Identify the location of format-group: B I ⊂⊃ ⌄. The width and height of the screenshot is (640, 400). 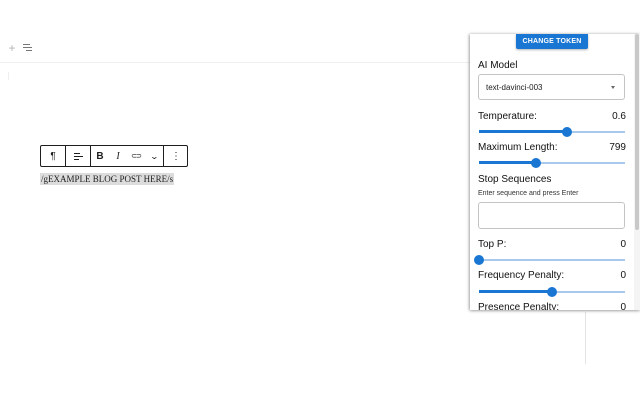
(127, 156).